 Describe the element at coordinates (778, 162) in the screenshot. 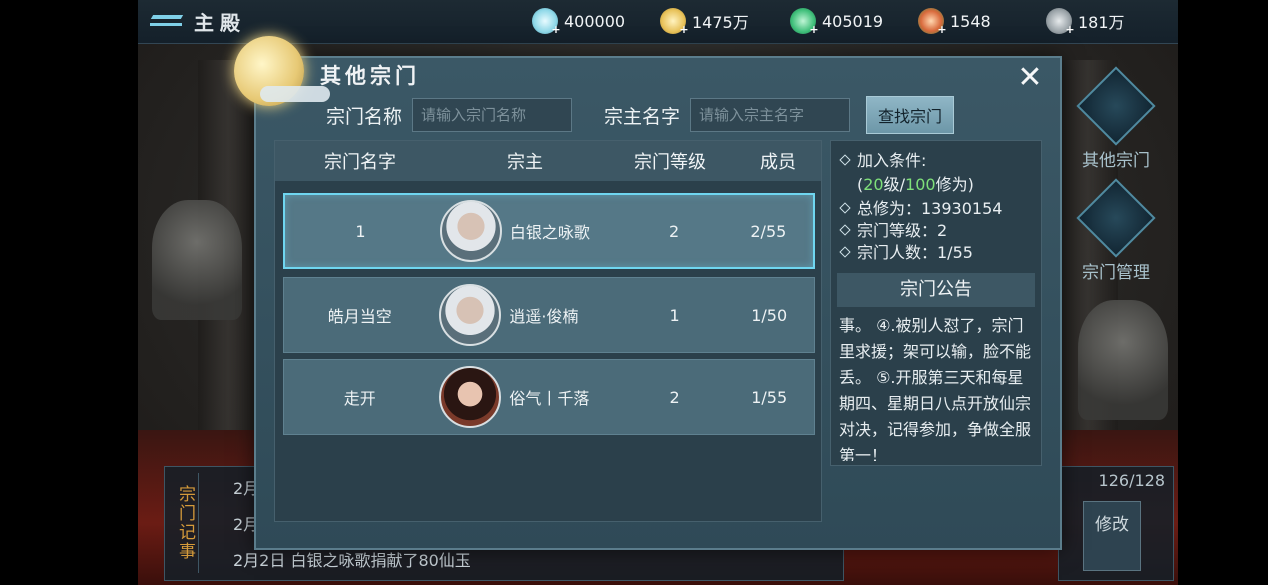

I see `column-header: 成员` at that location.